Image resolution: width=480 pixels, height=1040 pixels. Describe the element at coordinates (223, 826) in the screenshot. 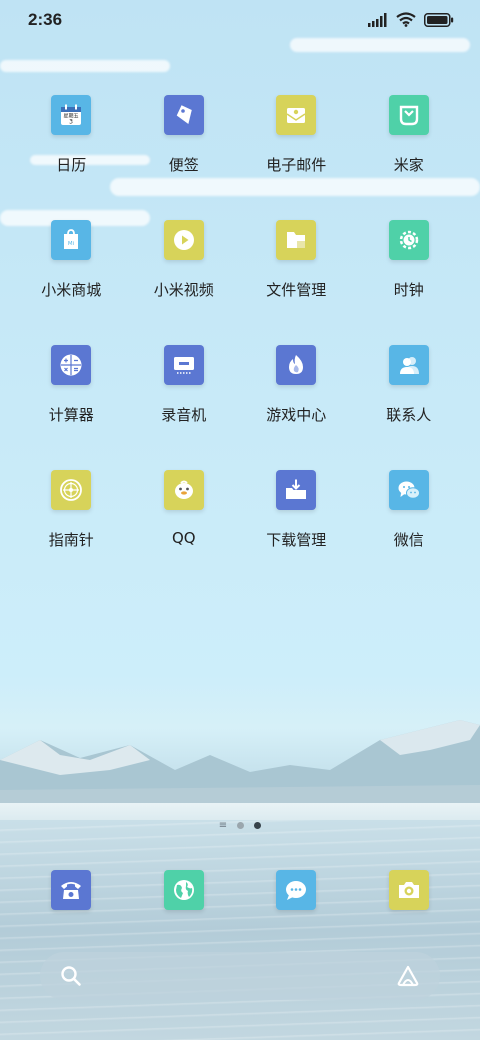

I see `all-apps-menu-icon: ≡` at that location.